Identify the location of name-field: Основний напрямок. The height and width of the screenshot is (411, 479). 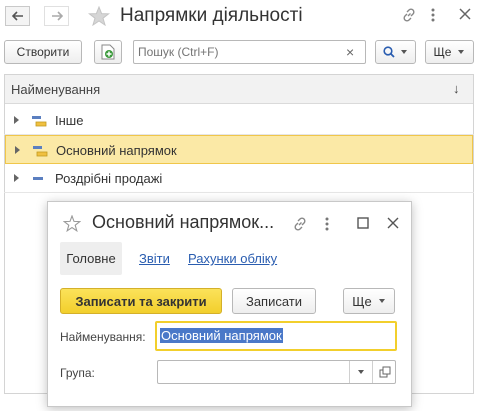
(276, 336).